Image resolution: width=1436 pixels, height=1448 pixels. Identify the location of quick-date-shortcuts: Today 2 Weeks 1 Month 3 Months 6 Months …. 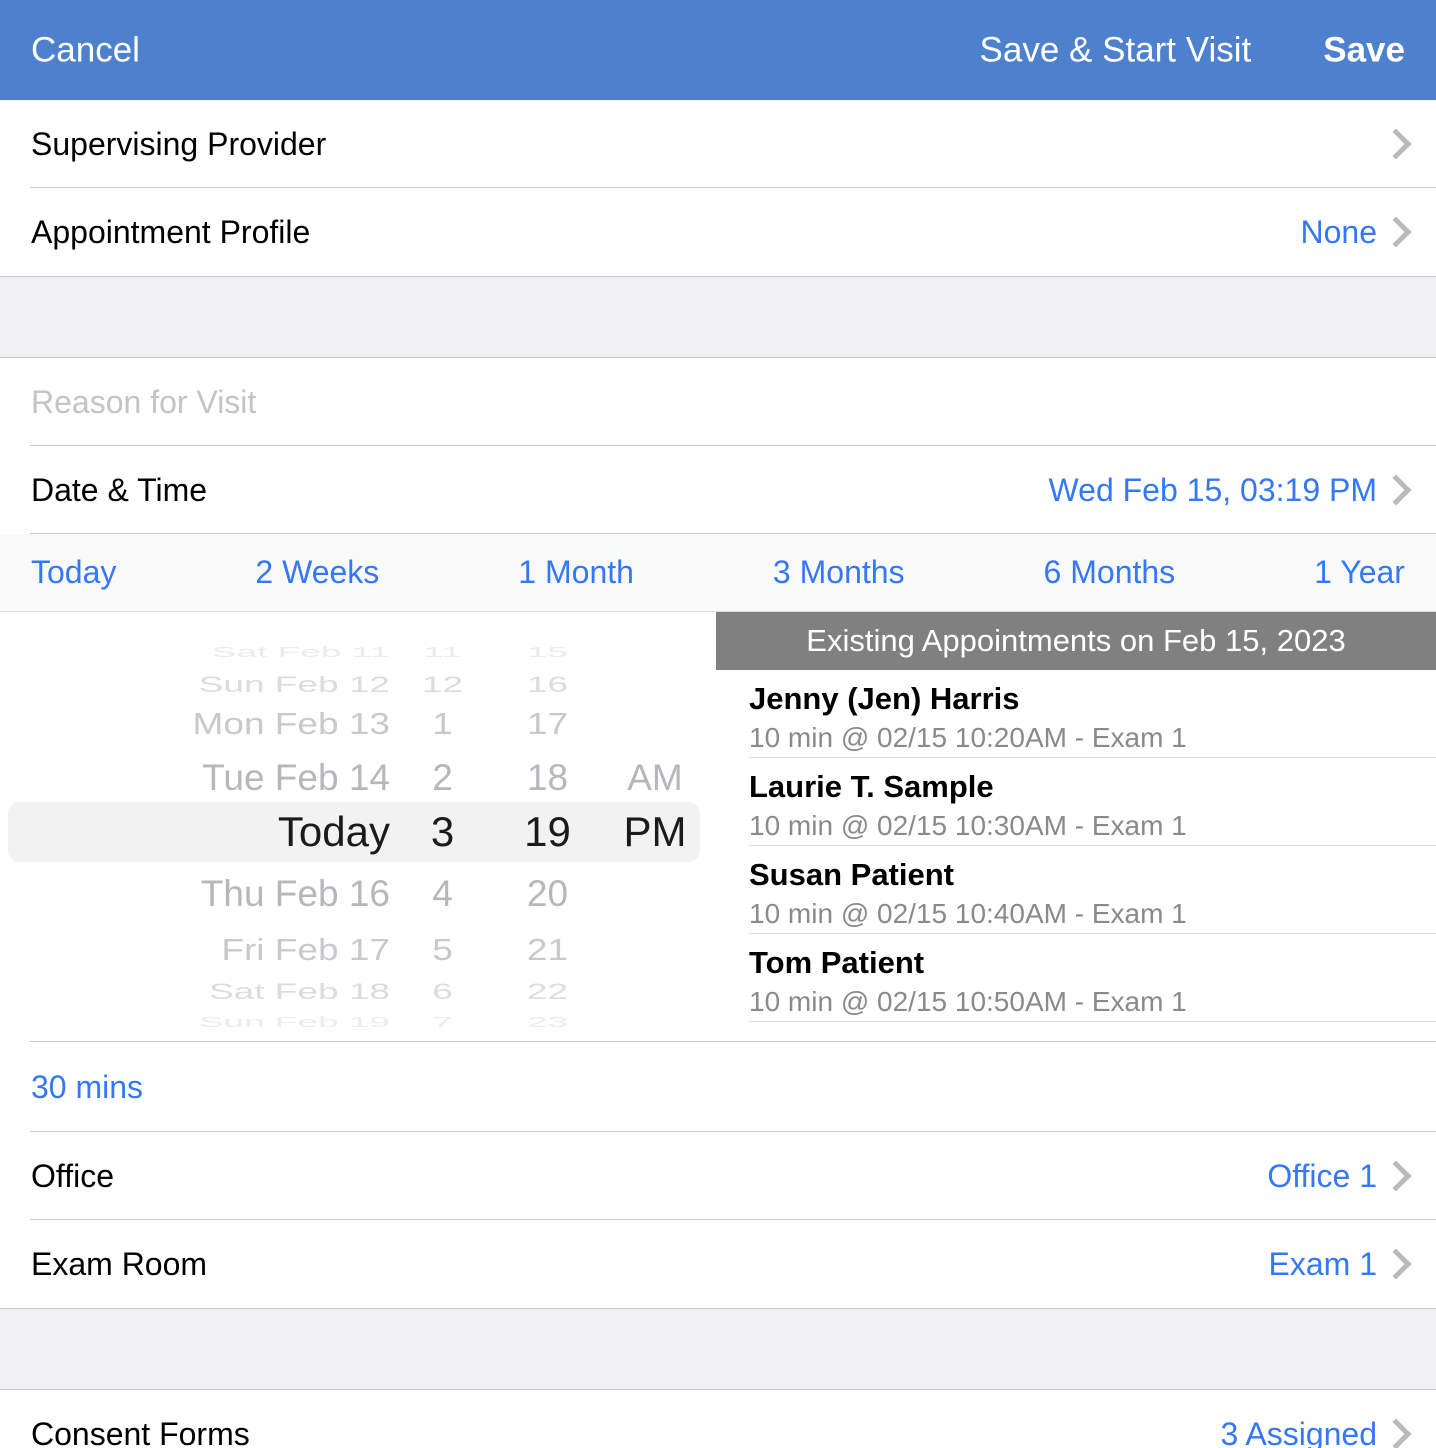
(718, 573).